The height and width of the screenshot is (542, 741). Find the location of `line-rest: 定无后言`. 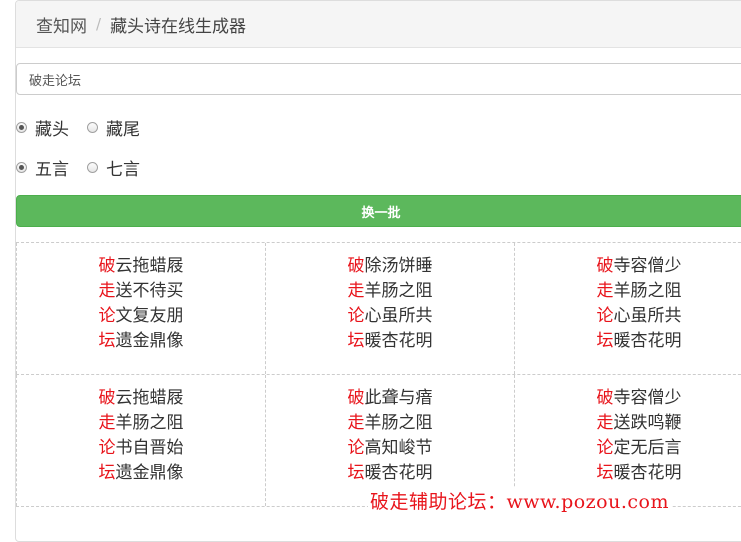

line-rest: 定无后言 is located at coordinates (647, 448).